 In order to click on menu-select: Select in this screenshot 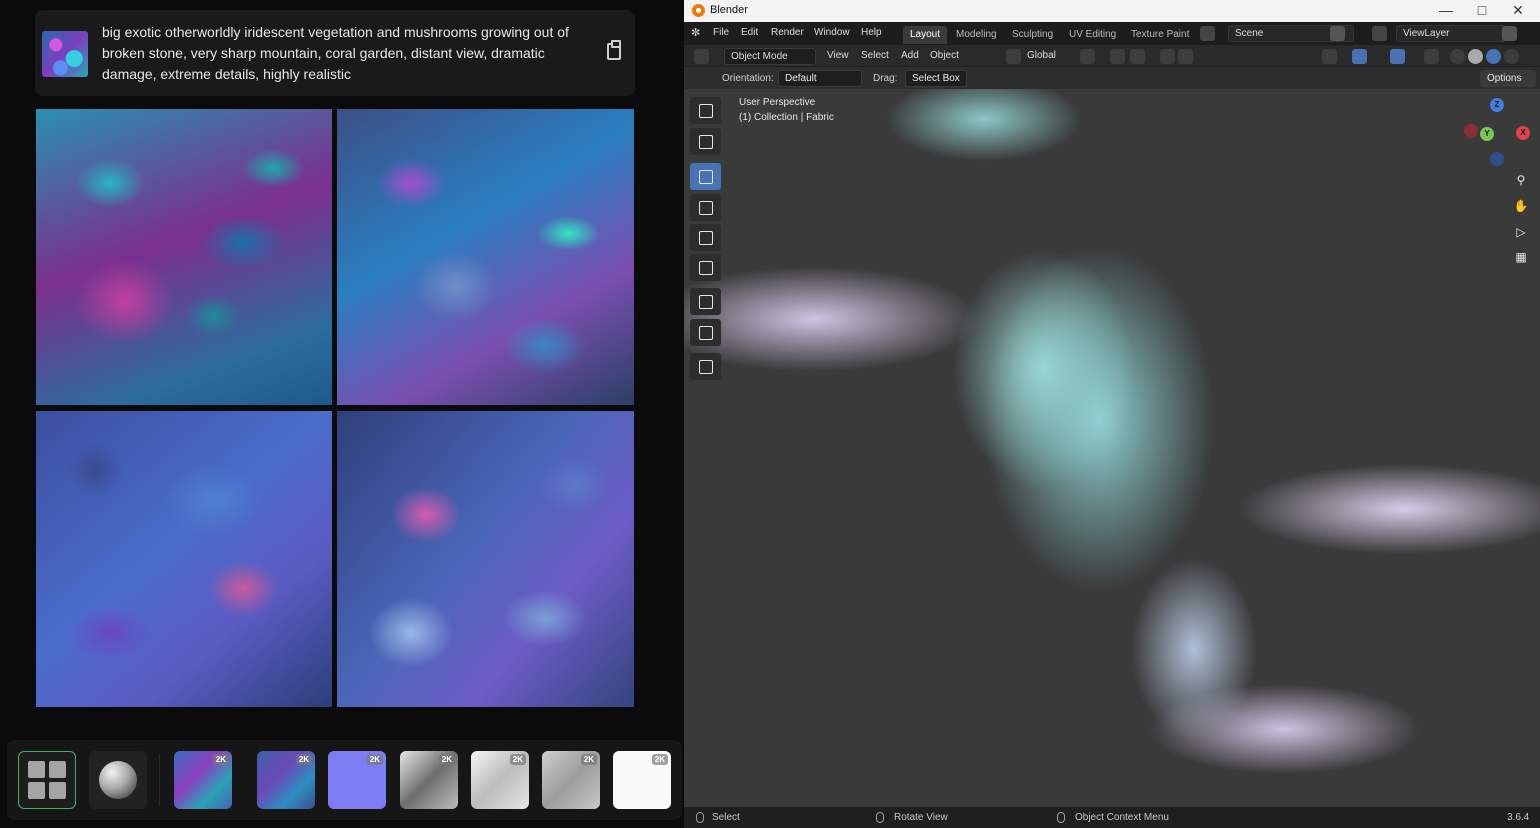, I will do `click(875, 56)`.